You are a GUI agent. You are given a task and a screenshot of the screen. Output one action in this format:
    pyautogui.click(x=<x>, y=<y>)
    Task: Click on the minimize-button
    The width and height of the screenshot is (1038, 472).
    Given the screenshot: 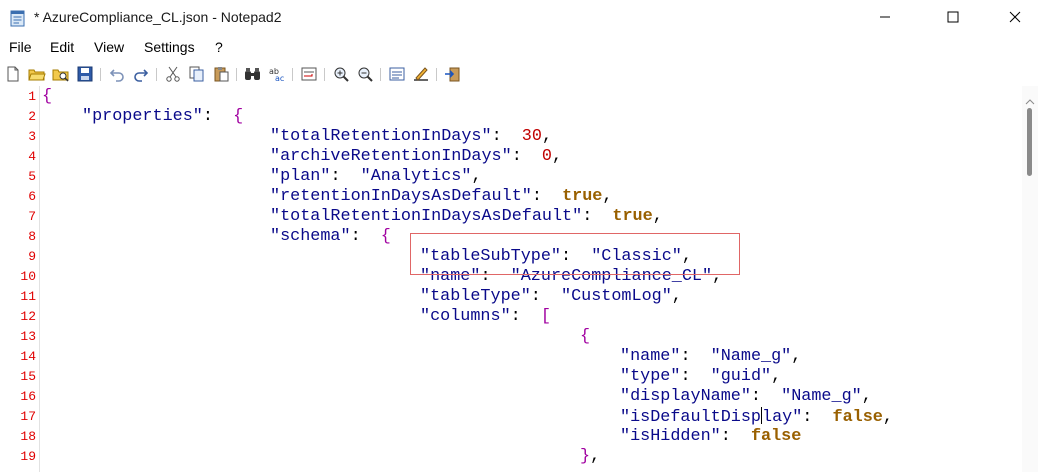 What is the action you would take?
    pyautogui.click(x=885, y=17)
    